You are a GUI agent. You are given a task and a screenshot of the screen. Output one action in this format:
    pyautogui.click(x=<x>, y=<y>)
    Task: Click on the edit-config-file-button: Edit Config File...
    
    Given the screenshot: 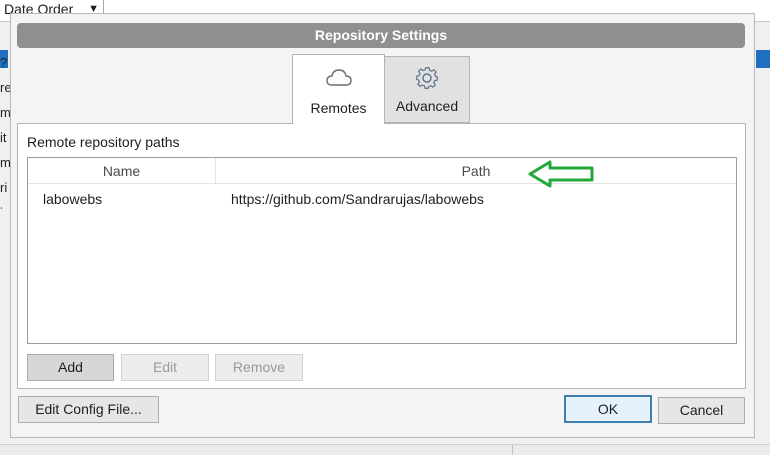 What is the action you would take?
    pyautogui.click(x=88, y=409)
    